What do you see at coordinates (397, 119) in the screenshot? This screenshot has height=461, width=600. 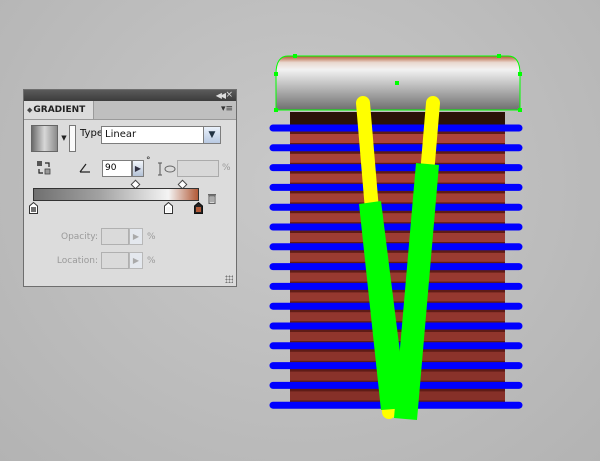 I see `body-top-shadow` at bounding box center [397, 119].